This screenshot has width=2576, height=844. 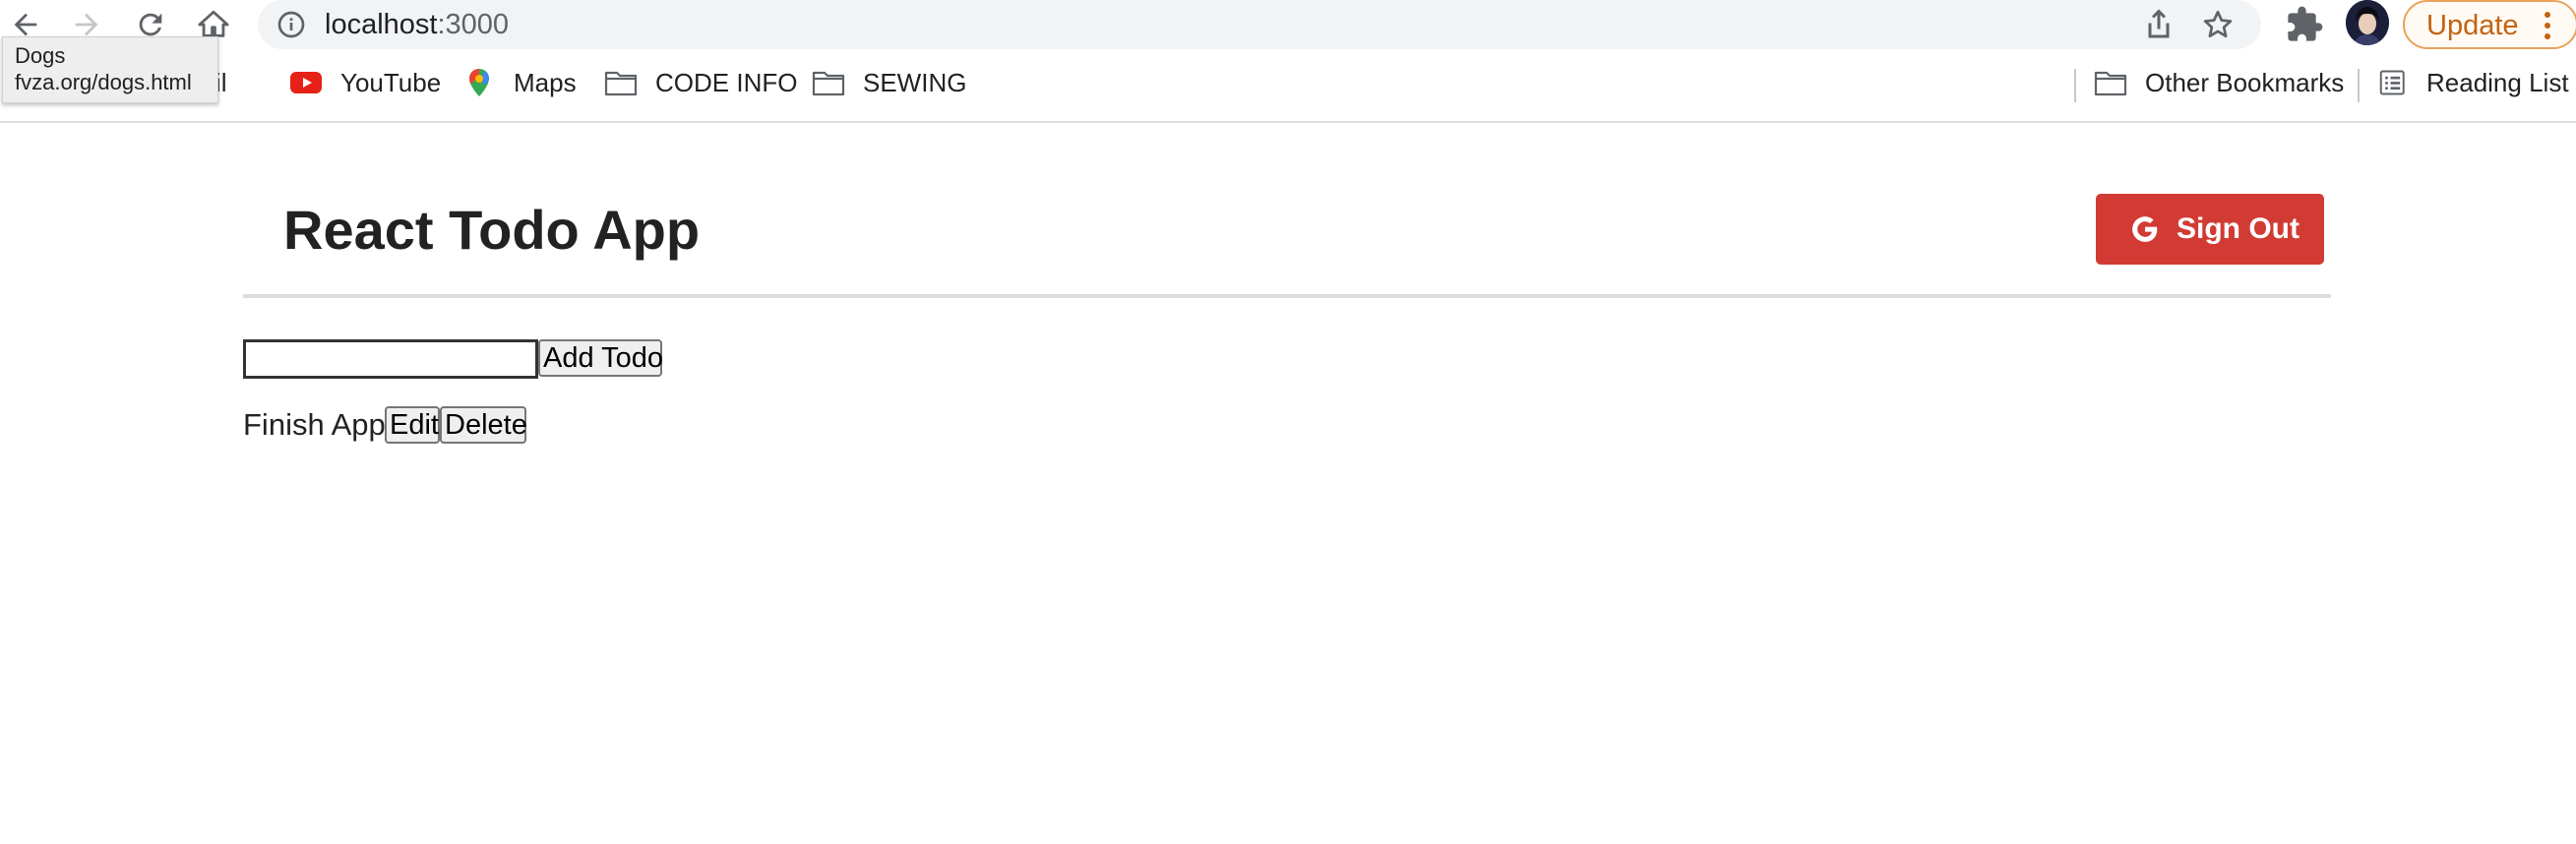 I want to click on profile-avatar, so click(x=2368, y=22).